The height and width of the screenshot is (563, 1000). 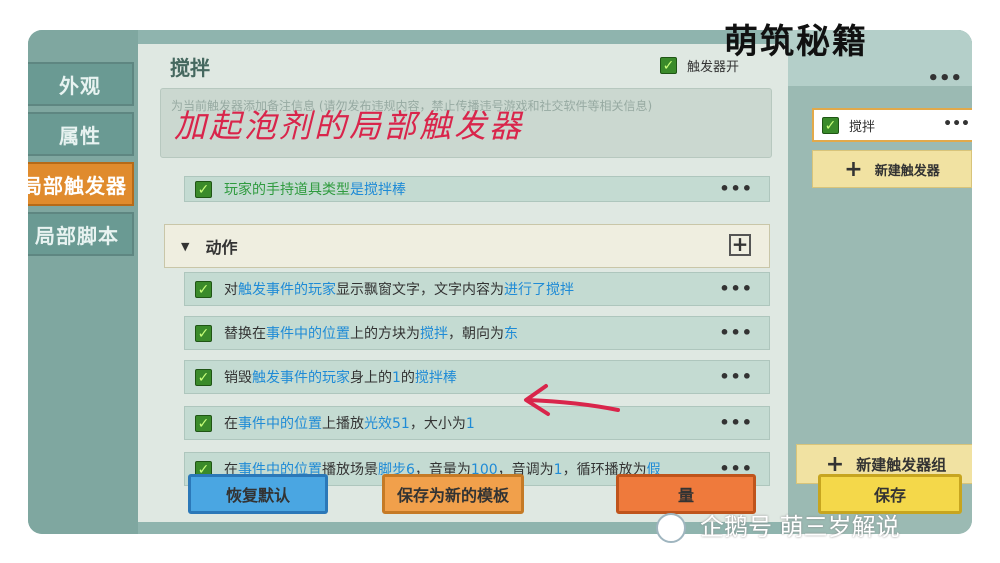 I want to click on nav-local-triggers: 局部触发器, so click(x=81, y=184).